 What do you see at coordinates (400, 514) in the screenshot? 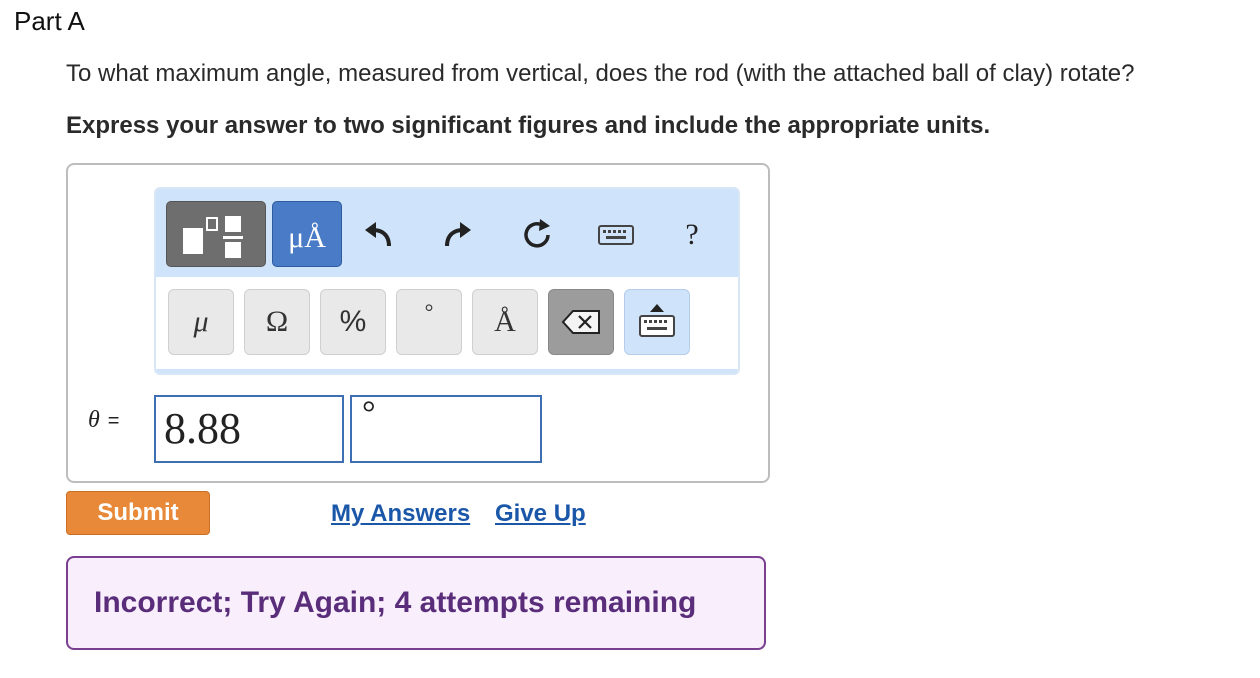
I see `my-answers-link: My Answers` at bounding box center [400, 514].